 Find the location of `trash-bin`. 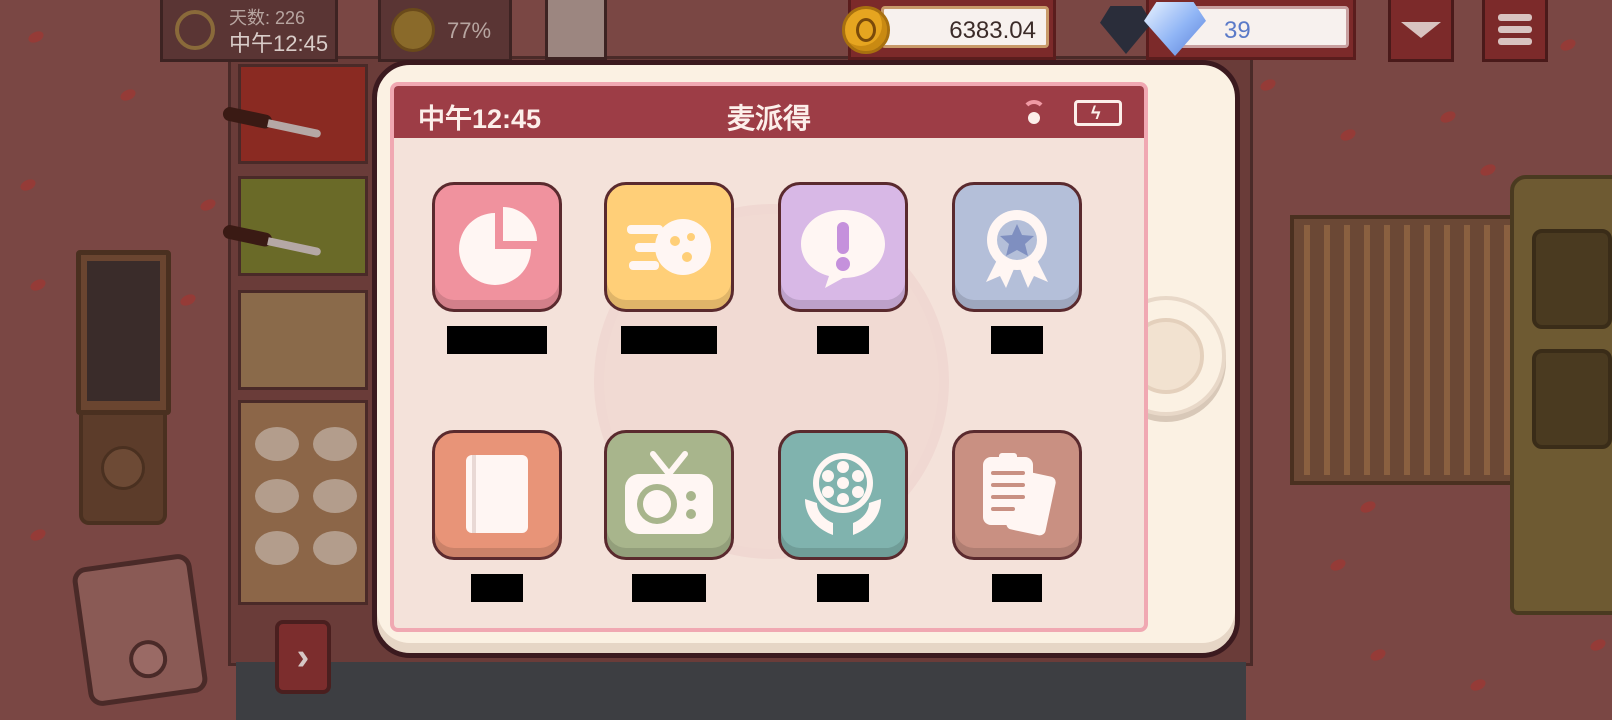

trash-bin is located at coordinates (123, 390).